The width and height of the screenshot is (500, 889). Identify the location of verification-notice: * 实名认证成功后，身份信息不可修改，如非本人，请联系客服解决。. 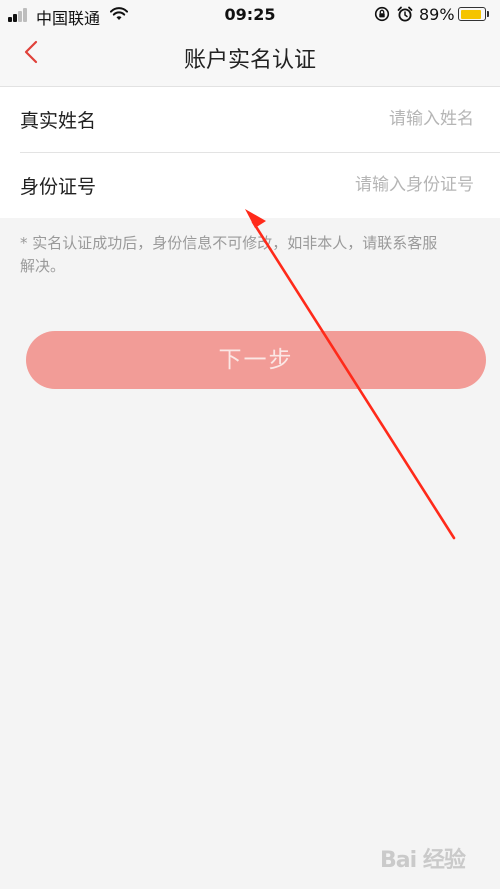
(229, 254).